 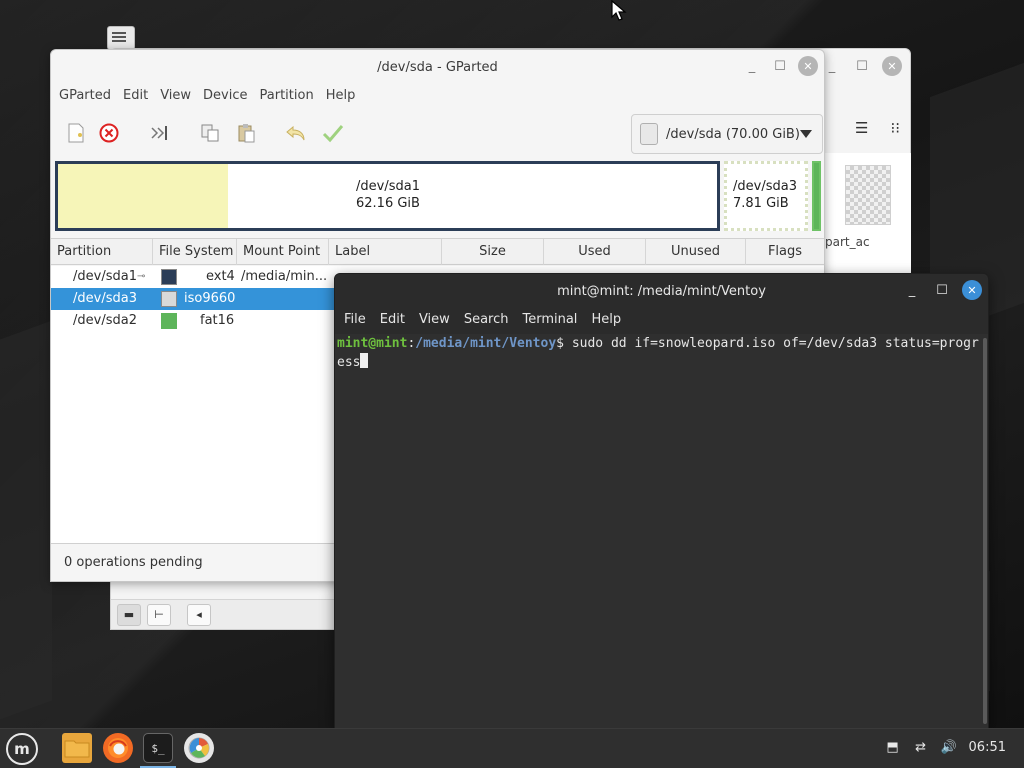 I want to click on operations-pending: 0 operations pending, so click(x=133, y=562).